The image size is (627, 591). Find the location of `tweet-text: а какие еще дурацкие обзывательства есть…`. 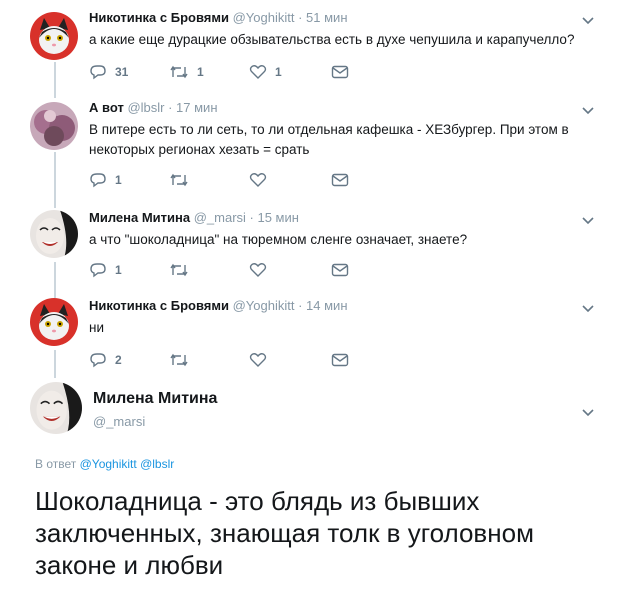

tweet-text: а какие еще дурацкие обзывательства есть… is located at coordinates (332, 39).